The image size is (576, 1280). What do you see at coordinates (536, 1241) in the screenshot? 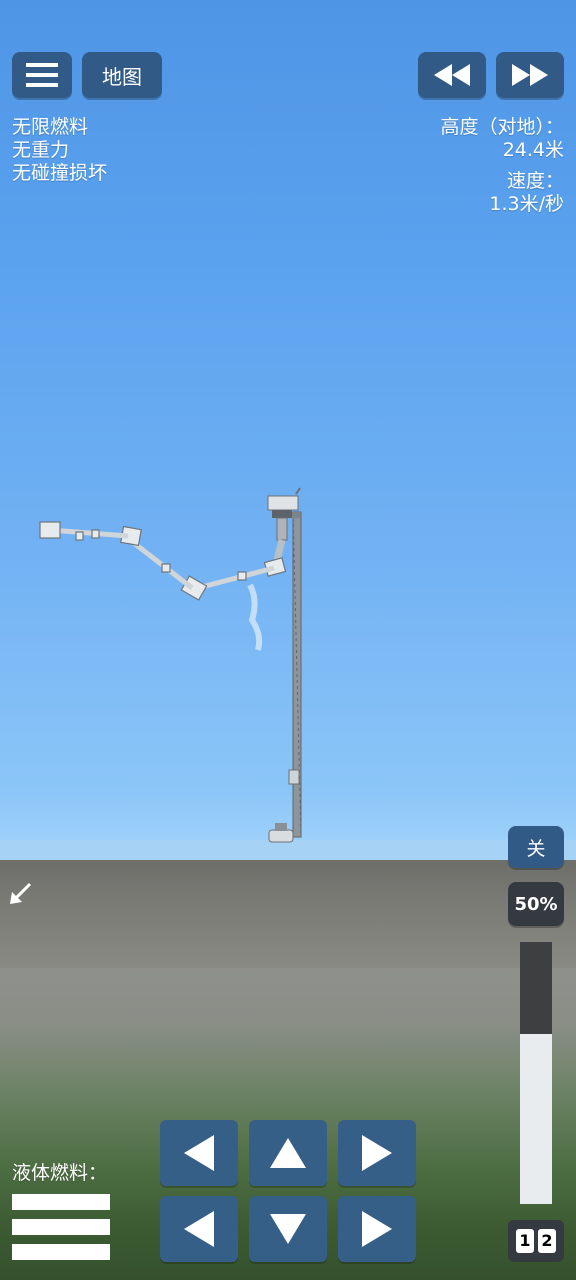
I see `stage-selector: 1 2` at bounding box center [536, 1241].